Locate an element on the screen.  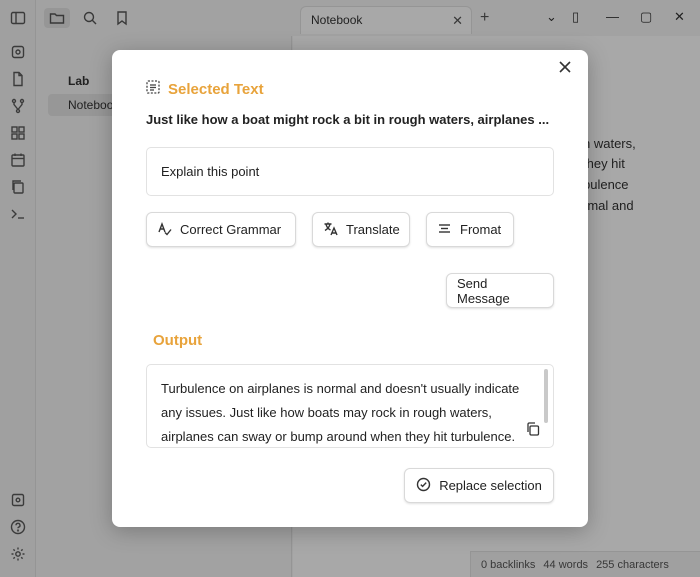
correct-grammar-button: Correct Grammar is located at coordinates (221, 229).